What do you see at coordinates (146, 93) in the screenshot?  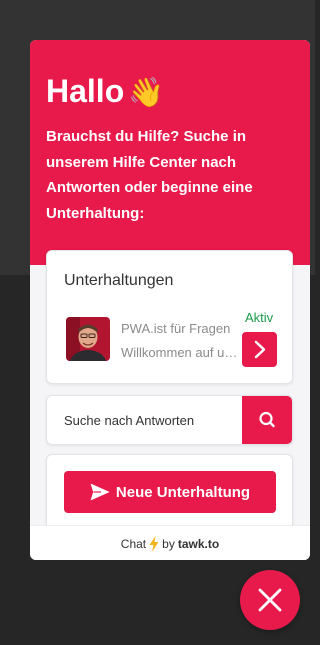 I see `waving-hand-icon: 👋` at bounding box center [146, 93].